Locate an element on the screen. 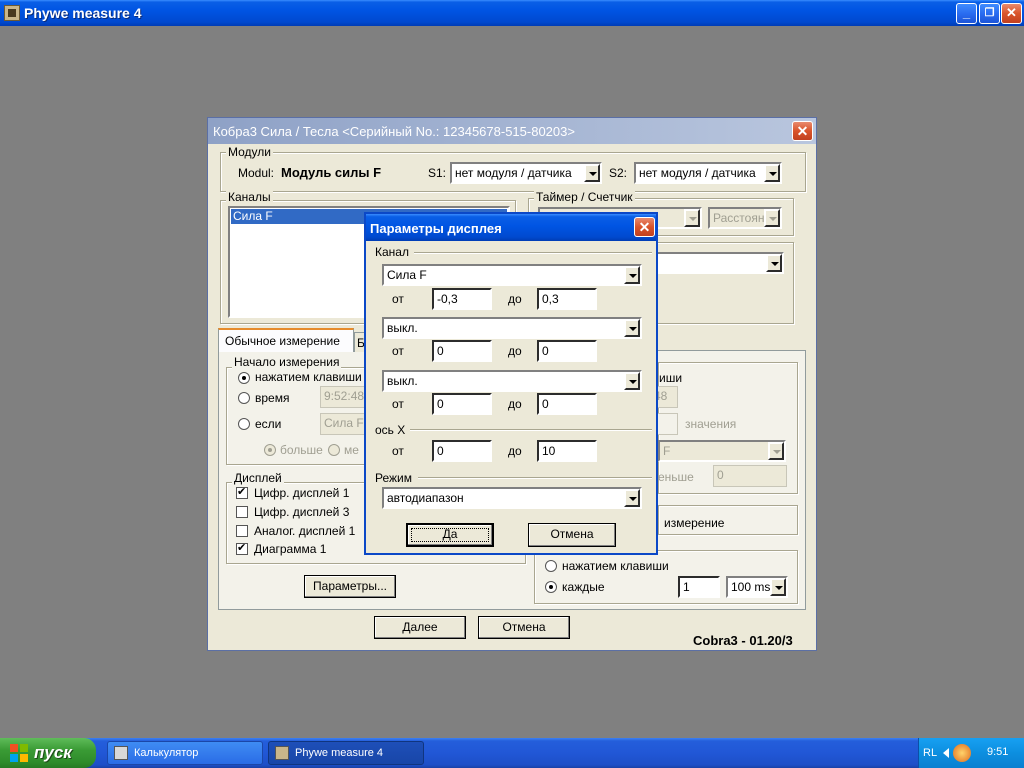  x-axis-separator is located at coordinates (531, 430).